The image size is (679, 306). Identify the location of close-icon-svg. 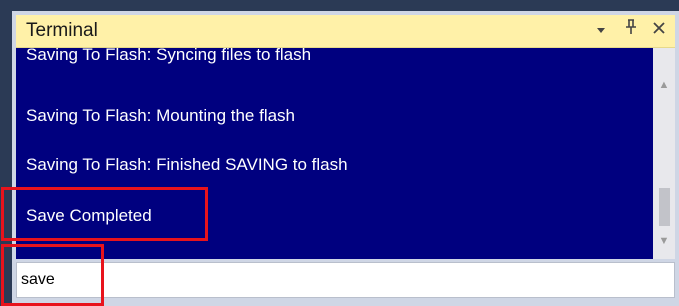
(659, 28).